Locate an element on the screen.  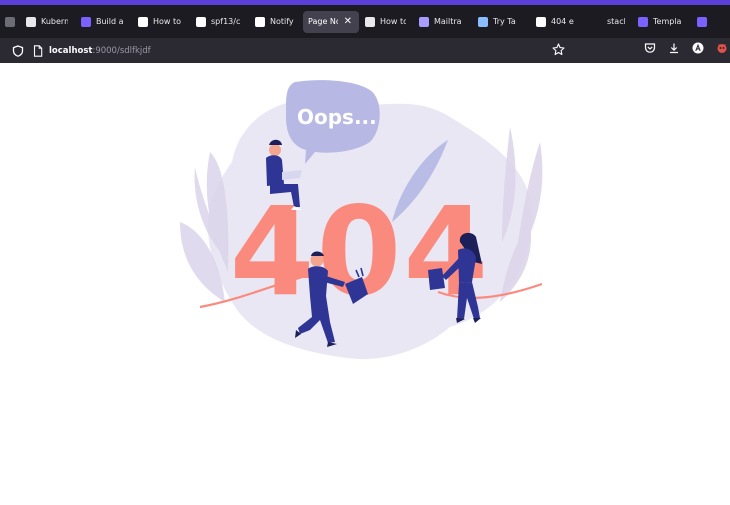
bookmark-star-icon is located at coordinates (558, 49).